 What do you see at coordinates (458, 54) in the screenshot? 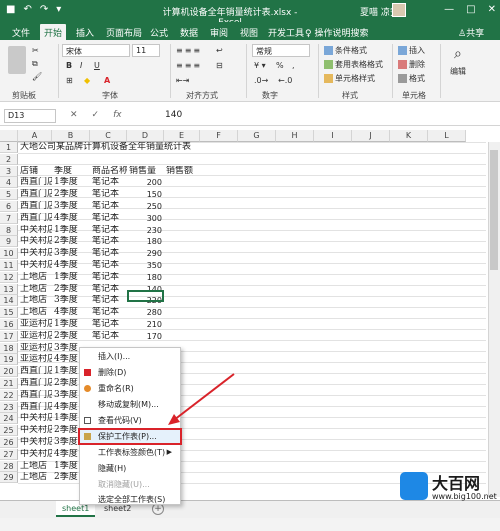
I see `search-icon: ⌕` at bounding box center [458, 54].